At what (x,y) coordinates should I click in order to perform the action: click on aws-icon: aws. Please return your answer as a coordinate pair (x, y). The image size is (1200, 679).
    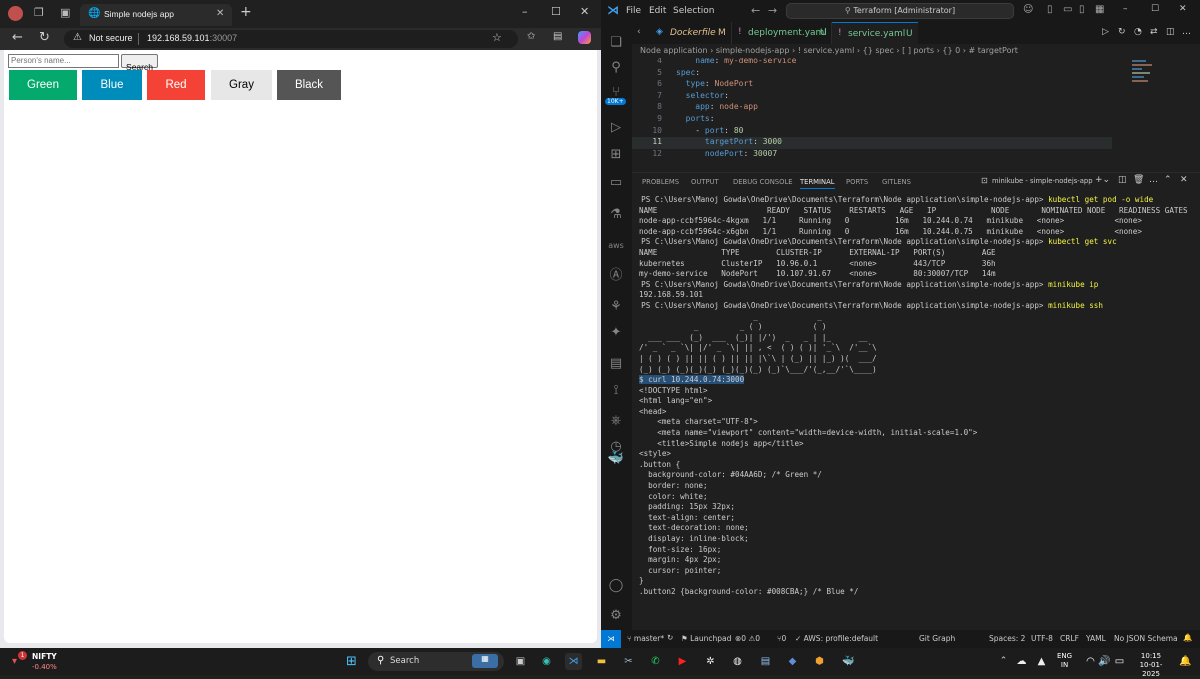
    Looking at the image, I should click on (616, 246).